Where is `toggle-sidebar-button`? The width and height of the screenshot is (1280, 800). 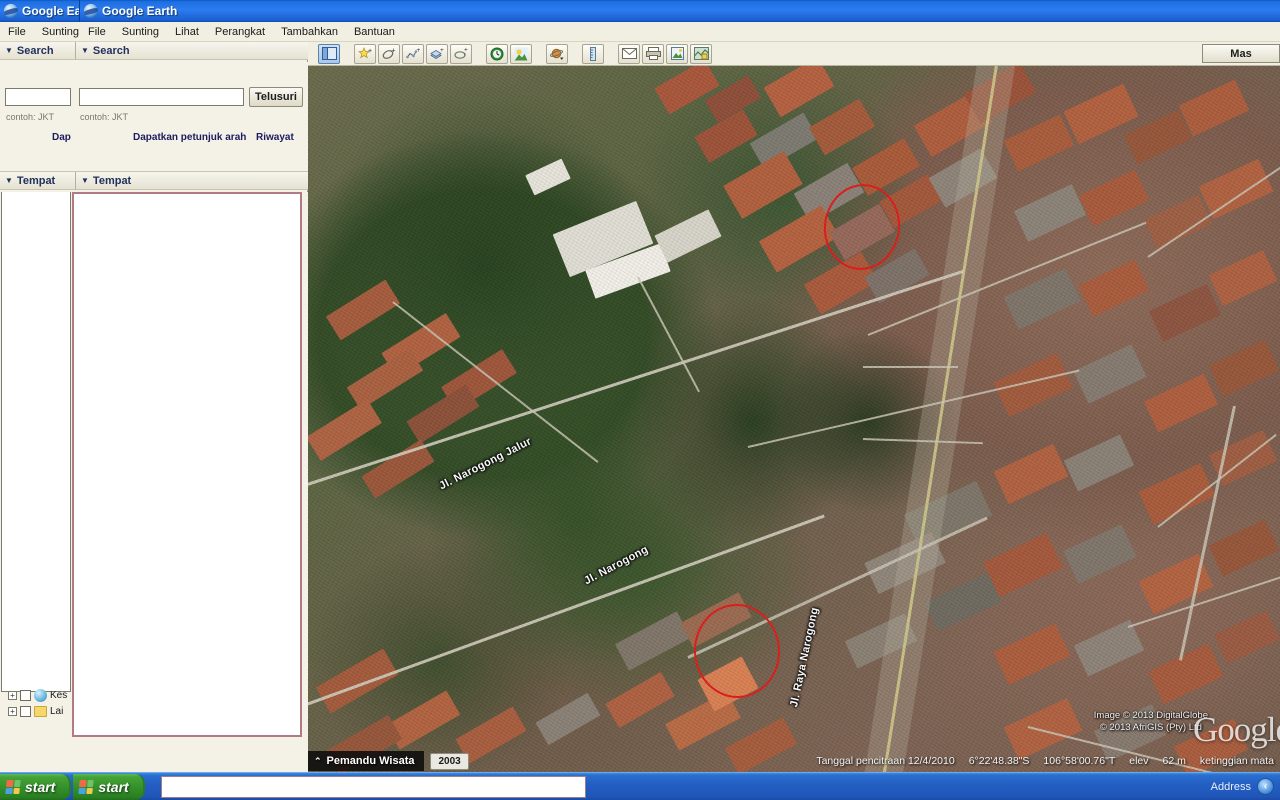 toggle-sidebar-button is located at coordinates (329, 53).